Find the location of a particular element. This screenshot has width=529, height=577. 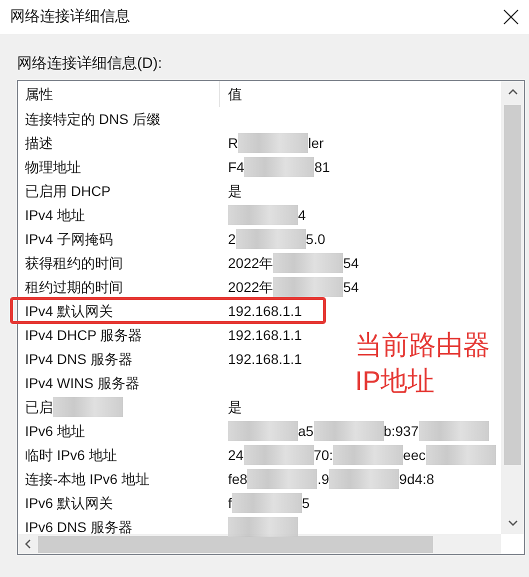

column-header: 值 is located at coordinates (360, 94).